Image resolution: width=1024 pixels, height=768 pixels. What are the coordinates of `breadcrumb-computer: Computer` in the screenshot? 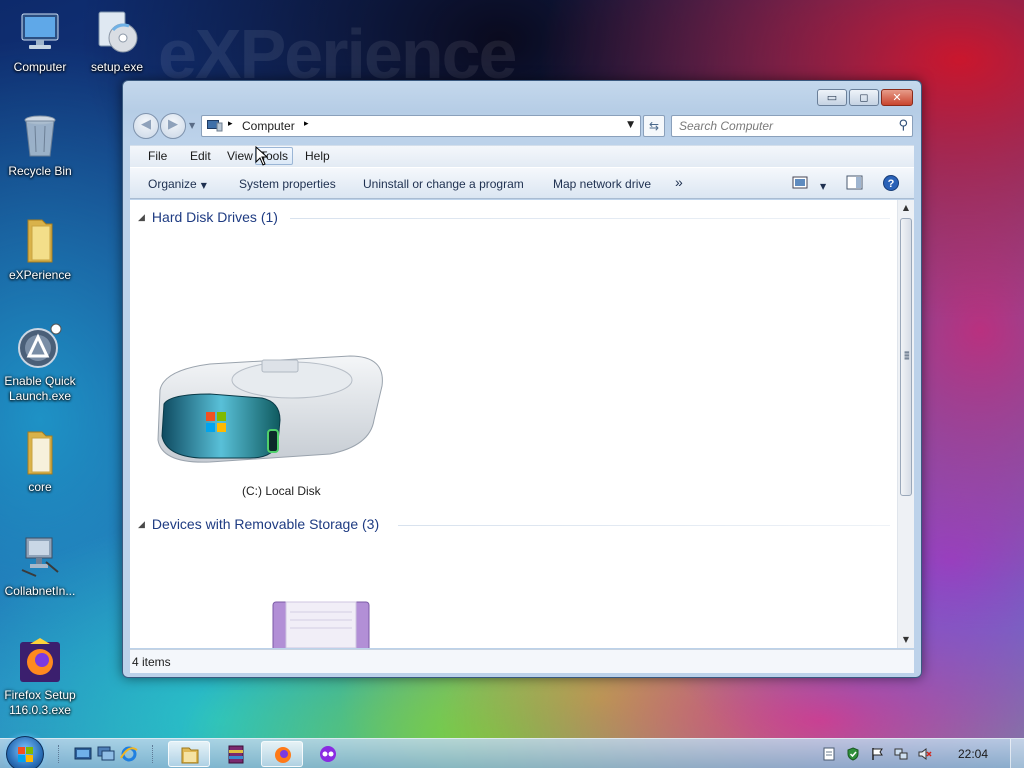 It's located at (268, 126).